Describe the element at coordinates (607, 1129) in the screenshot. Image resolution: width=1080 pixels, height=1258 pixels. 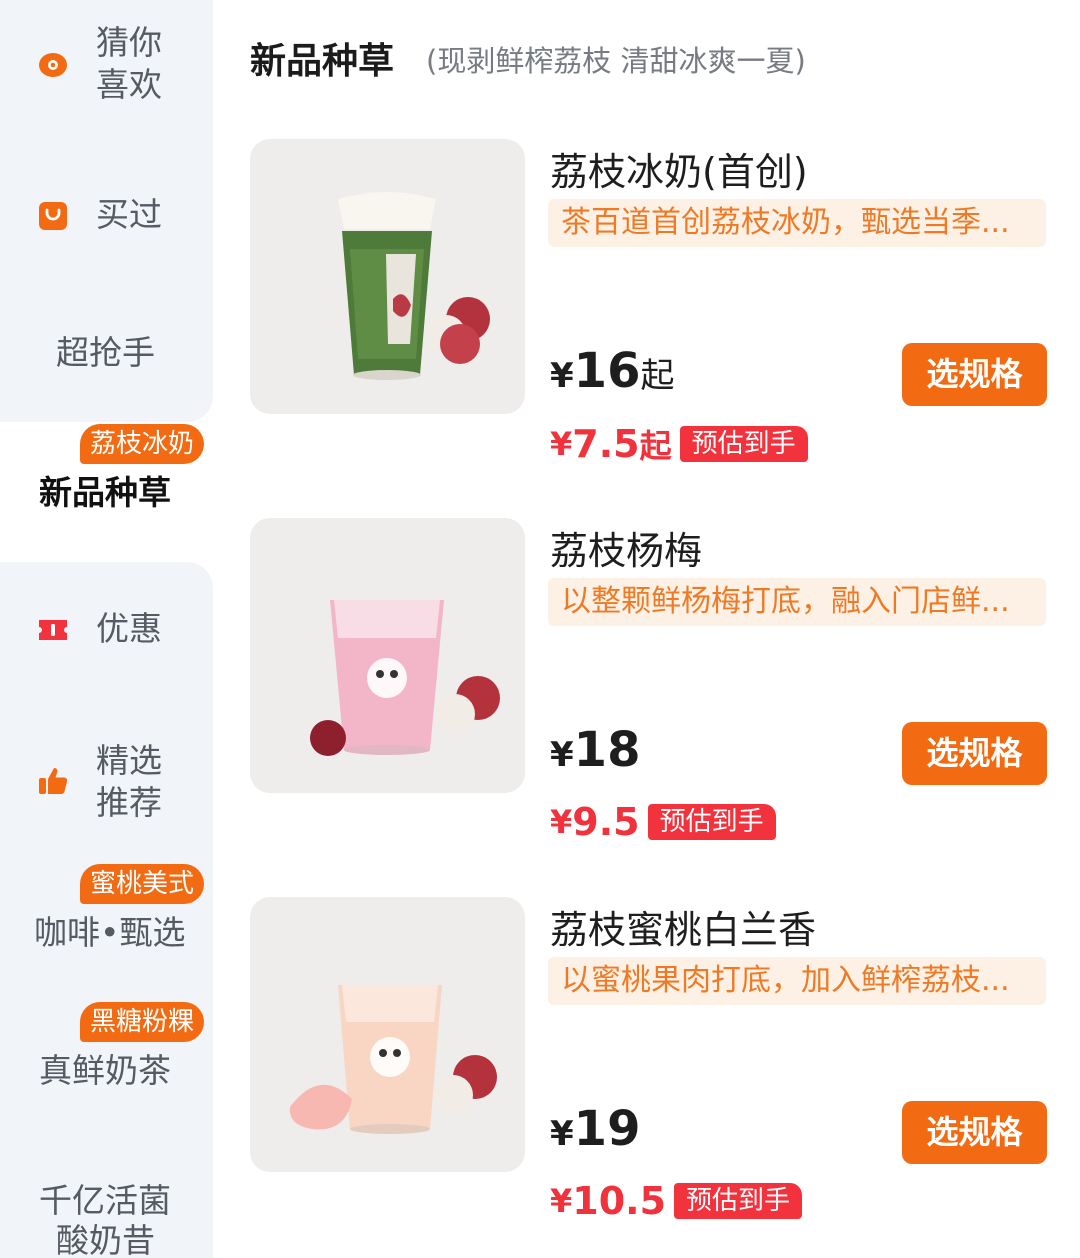
I see `price-value: 19` at that location.